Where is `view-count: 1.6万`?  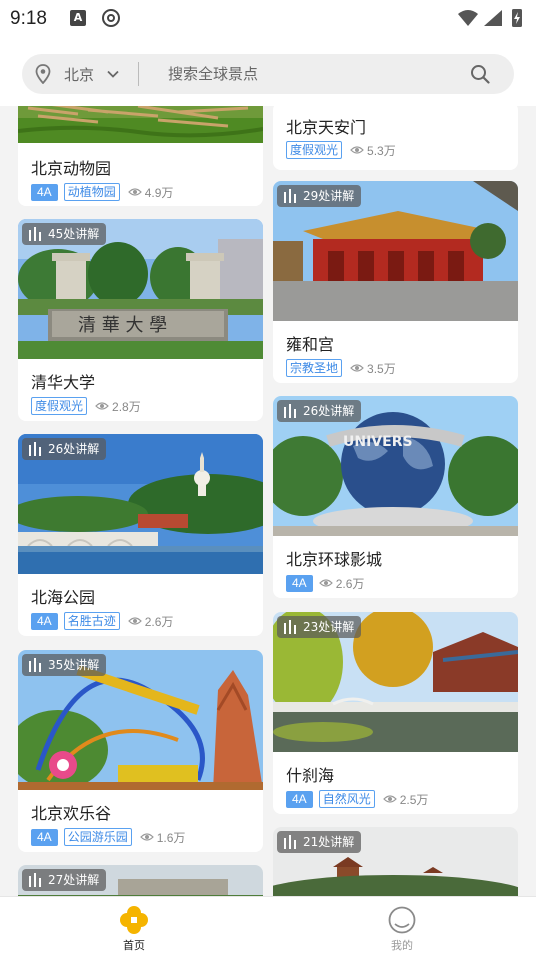 view-count: 1.6万 is located at coordinates (162, 837).